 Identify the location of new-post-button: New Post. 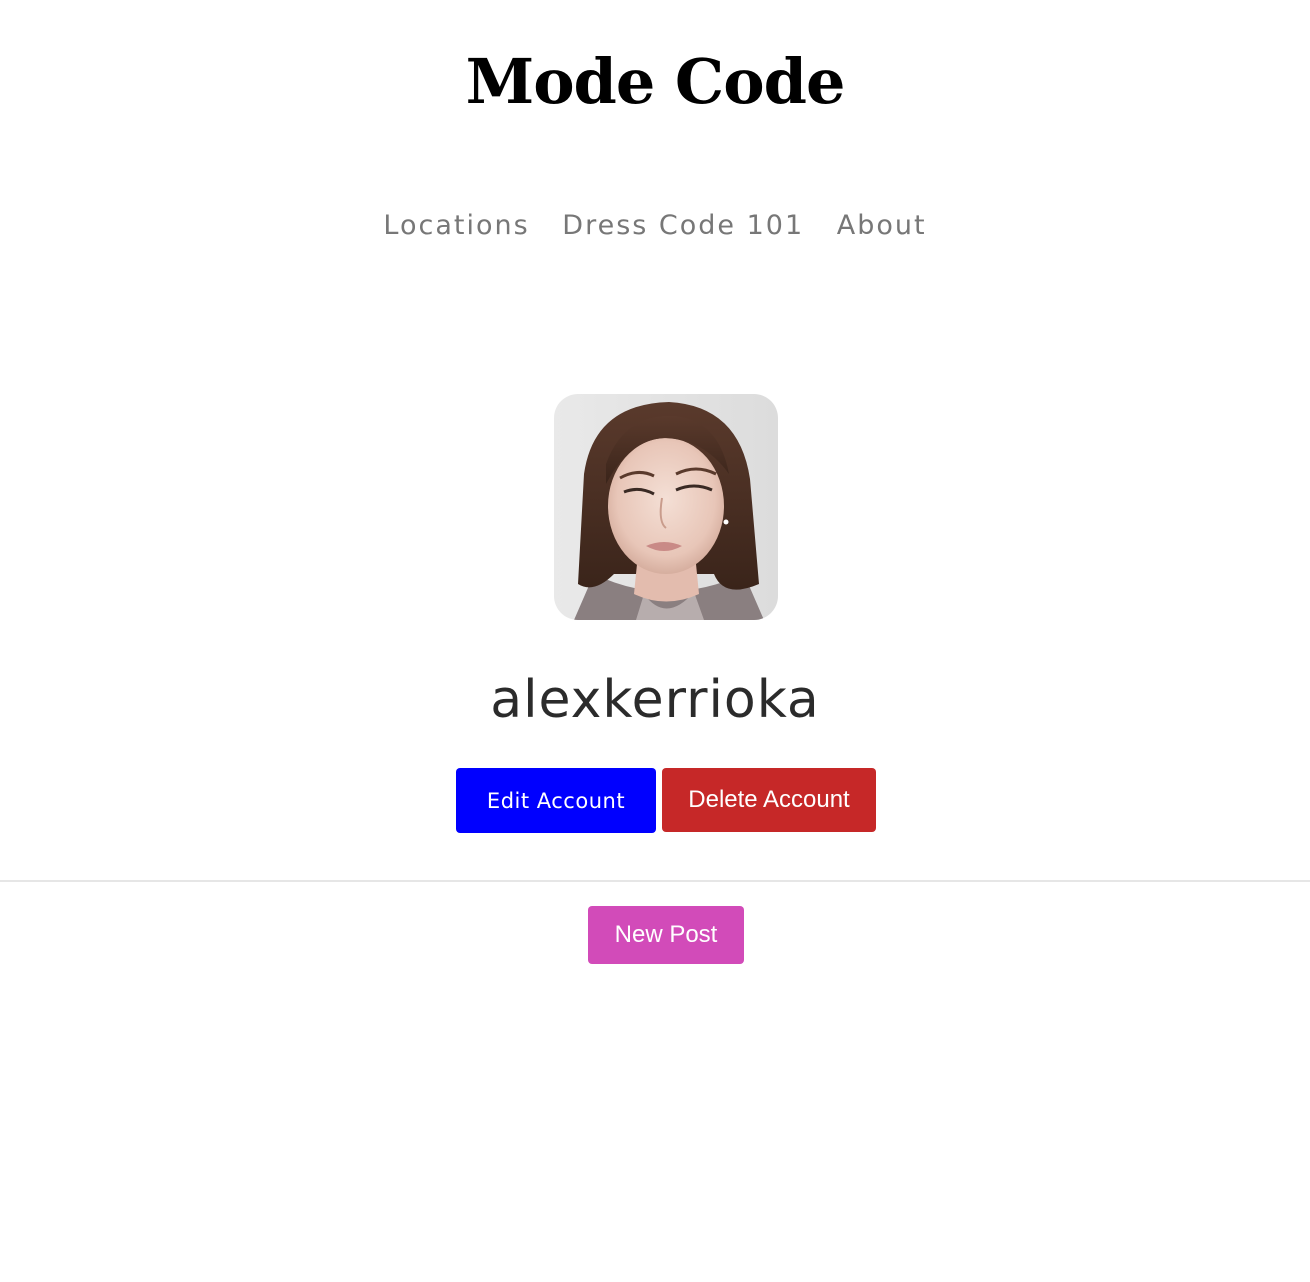
(666, 935).